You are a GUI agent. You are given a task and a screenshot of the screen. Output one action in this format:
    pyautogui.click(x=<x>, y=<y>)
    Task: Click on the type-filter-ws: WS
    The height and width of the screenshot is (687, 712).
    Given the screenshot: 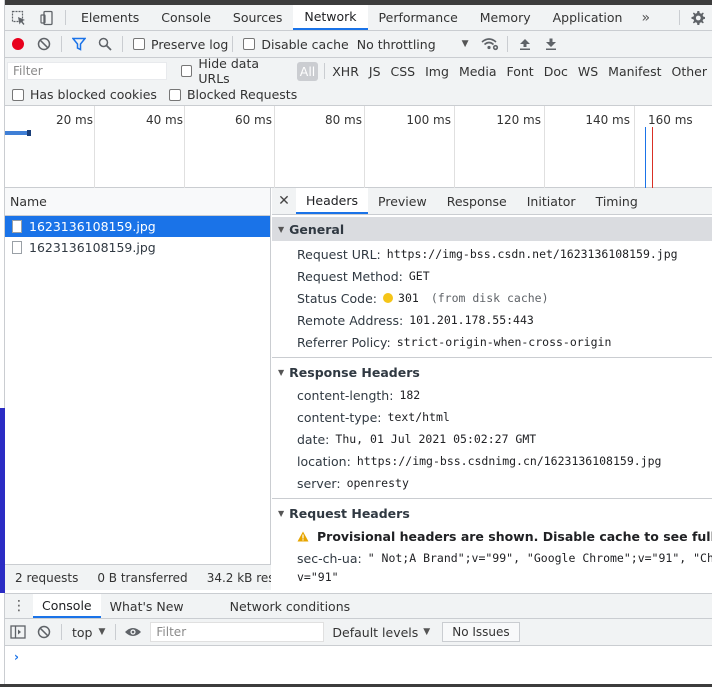 What is the action you would take?
    pyautogui.click(x=588, y=71)
    